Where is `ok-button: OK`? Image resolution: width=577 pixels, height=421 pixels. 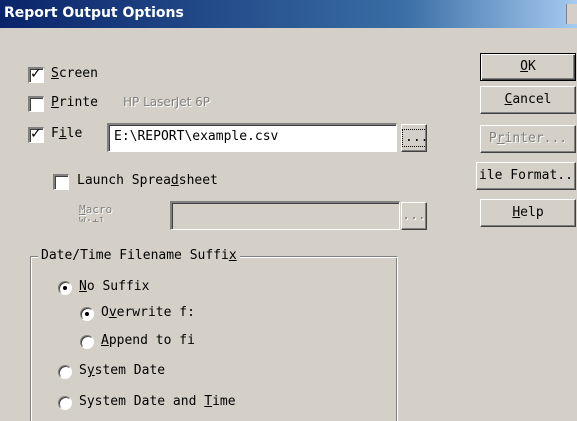 ok-button: OK is located at coordinates (528, 67).